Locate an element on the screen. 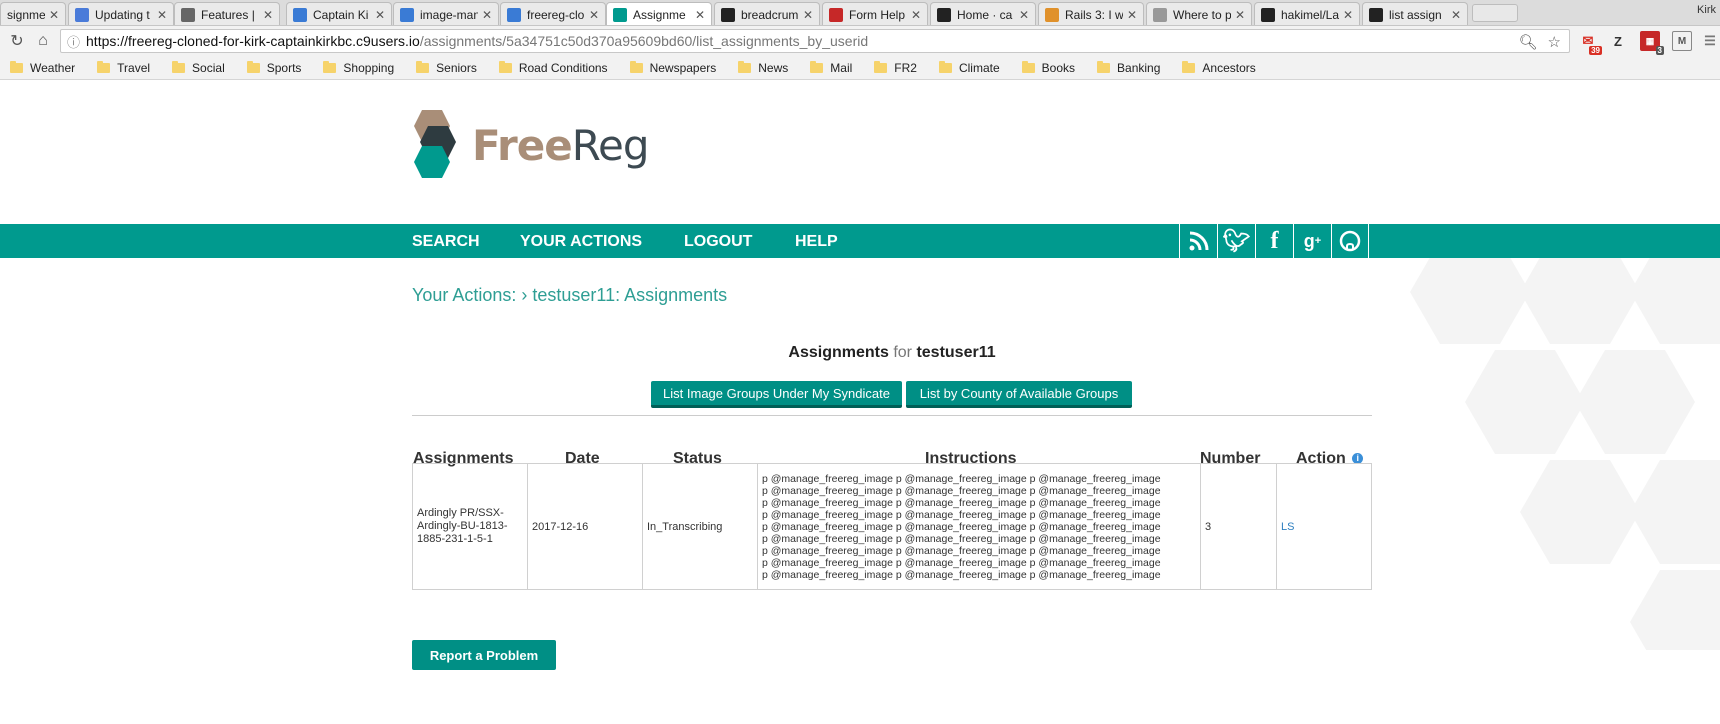 Image resolution: width=1720 pixels, height=724 pixels. reload-icon: ↻ is located at coordinates (17, 41).